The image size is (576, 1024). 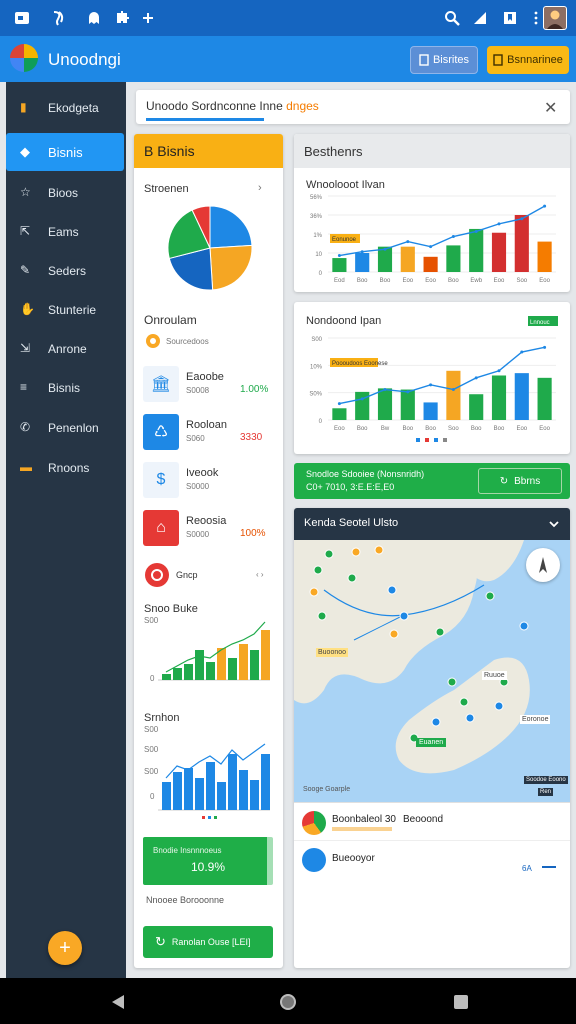 I want to click on map-list-item-2-label: Bueooyor, so click(x=353, y=858).